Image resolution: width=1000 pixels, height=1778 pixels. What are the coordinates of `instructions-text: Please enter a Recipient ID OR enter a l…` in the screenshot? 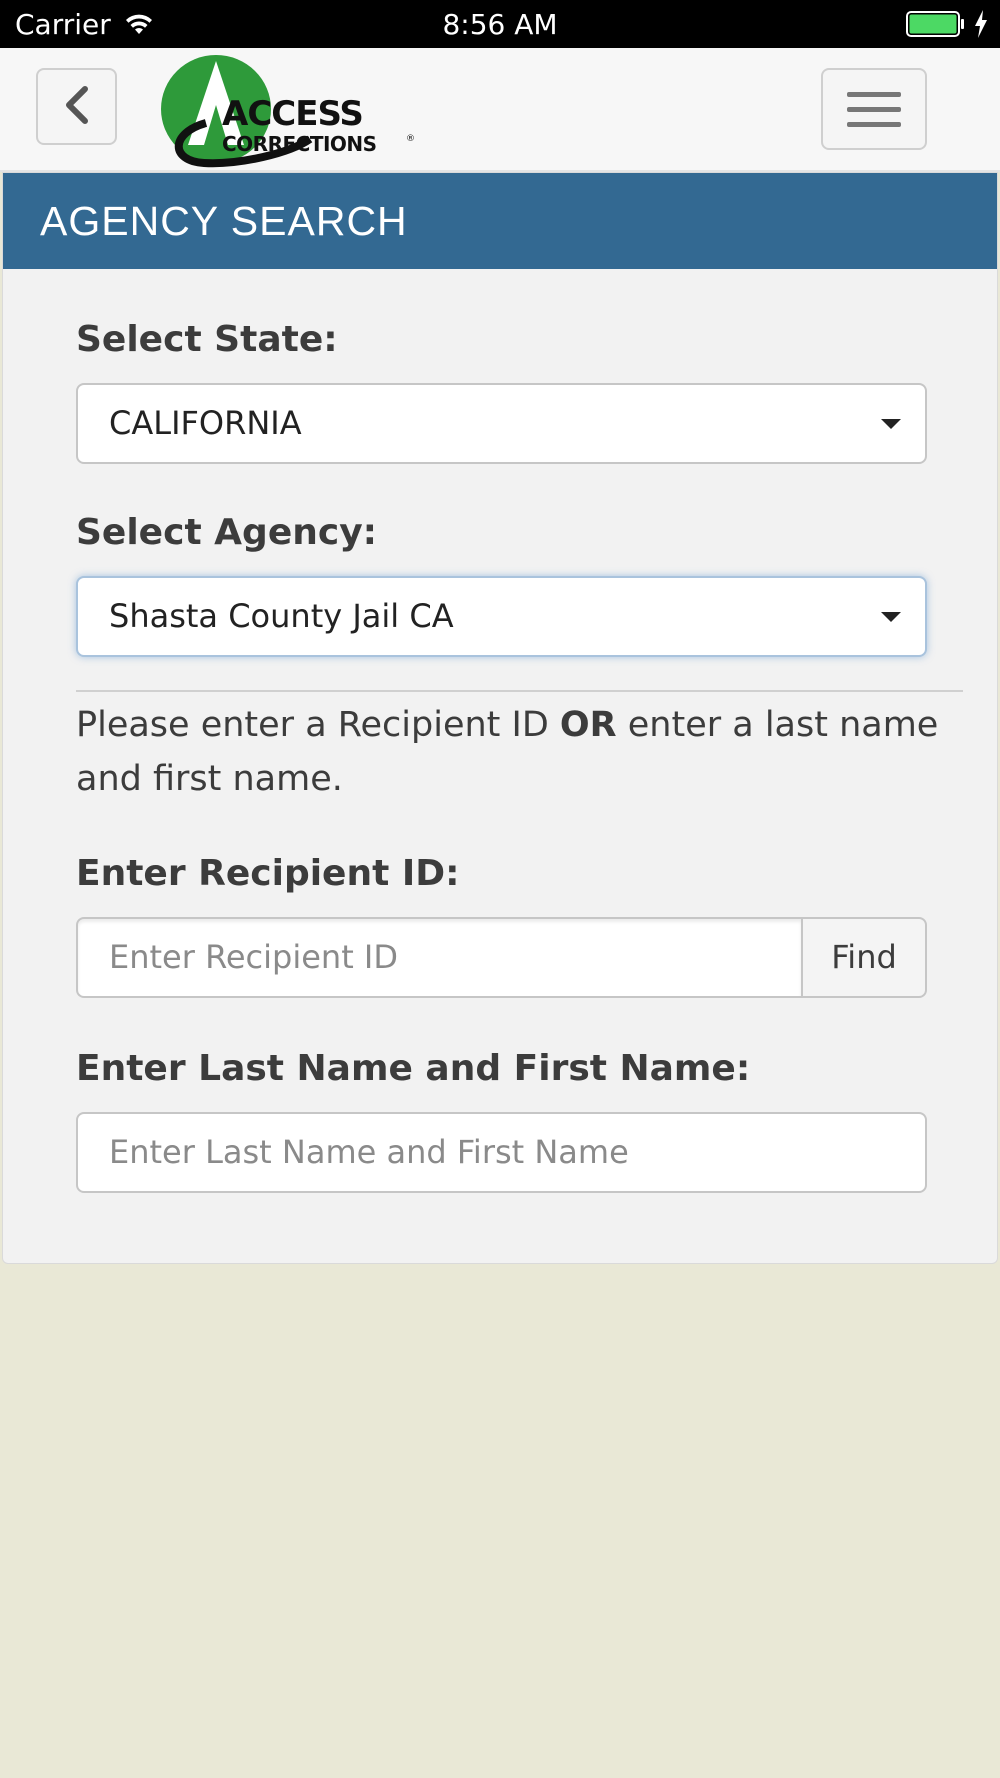 It's located at (526, 752).